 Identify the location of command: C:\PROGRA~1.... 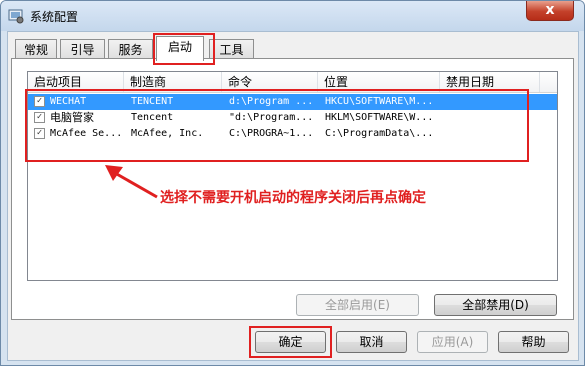
(271, 133).